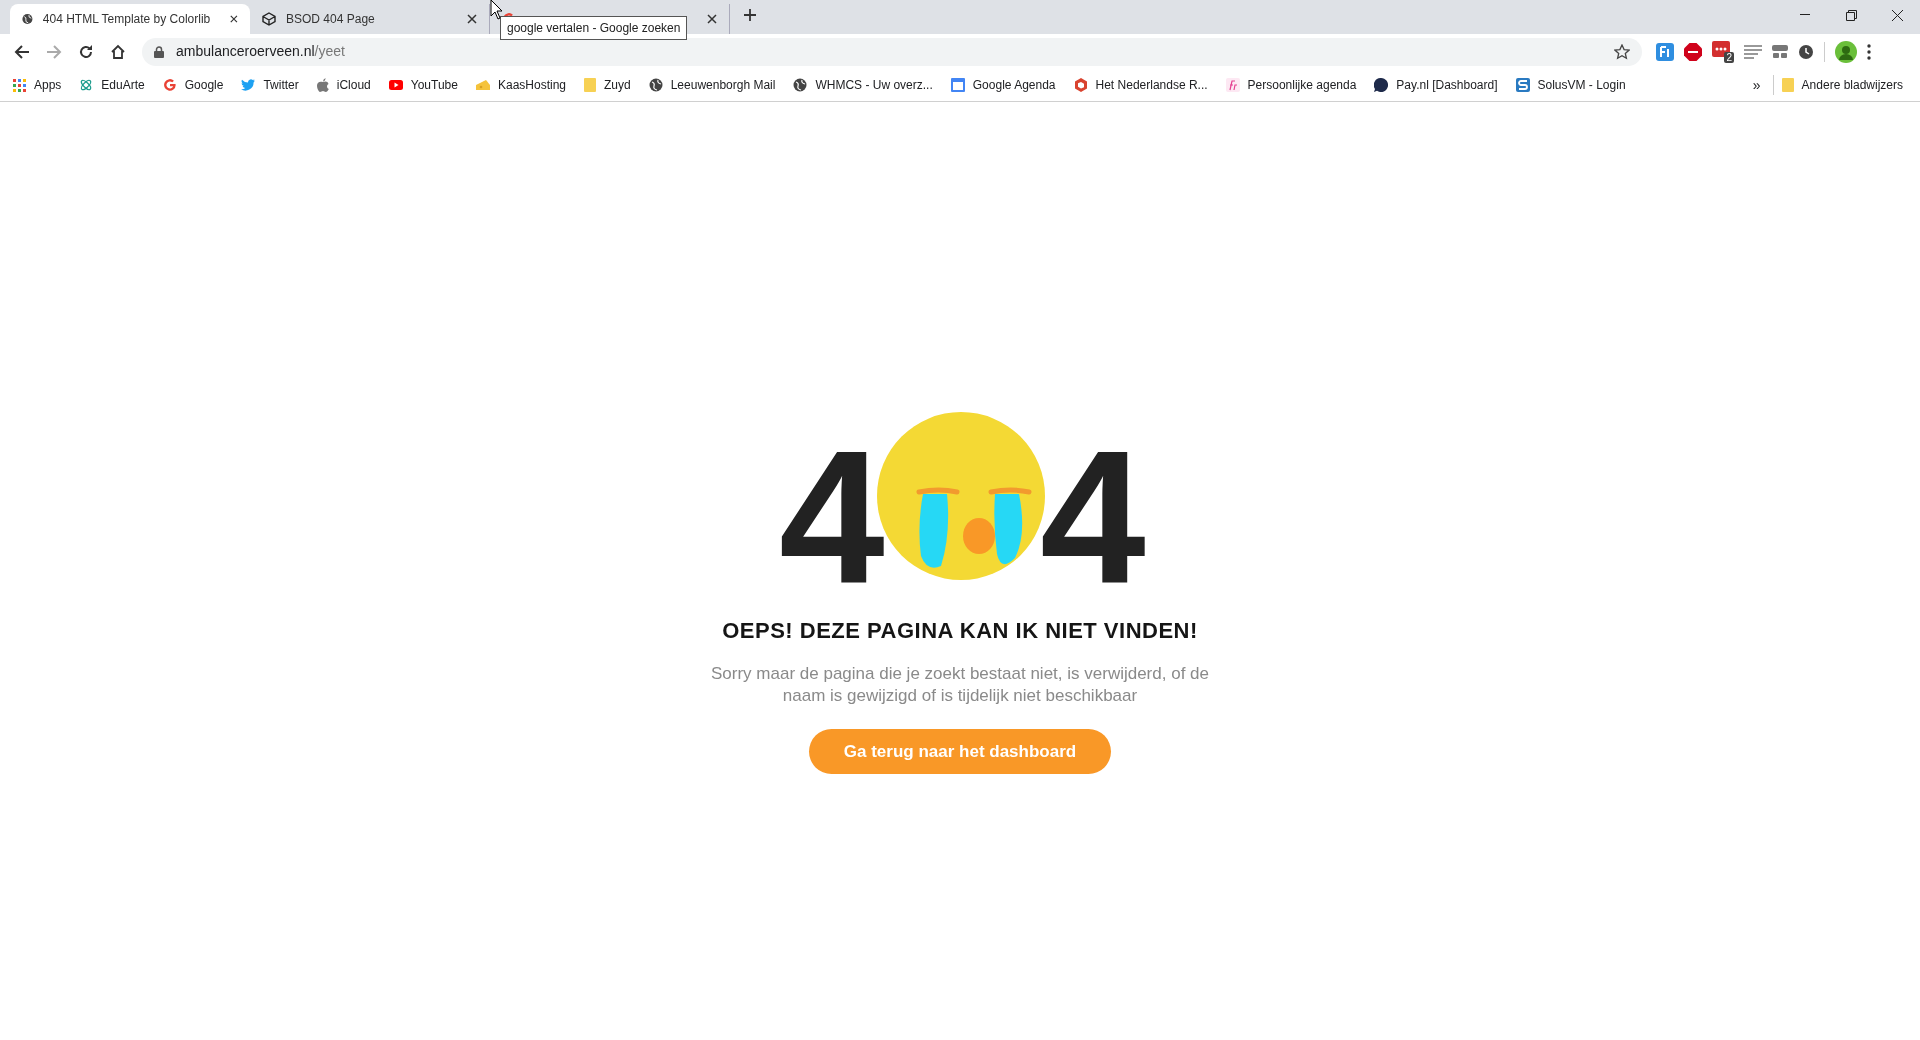  I want to click on tab-title: 404 HTML Template by Colorlib, so click(126, 19).